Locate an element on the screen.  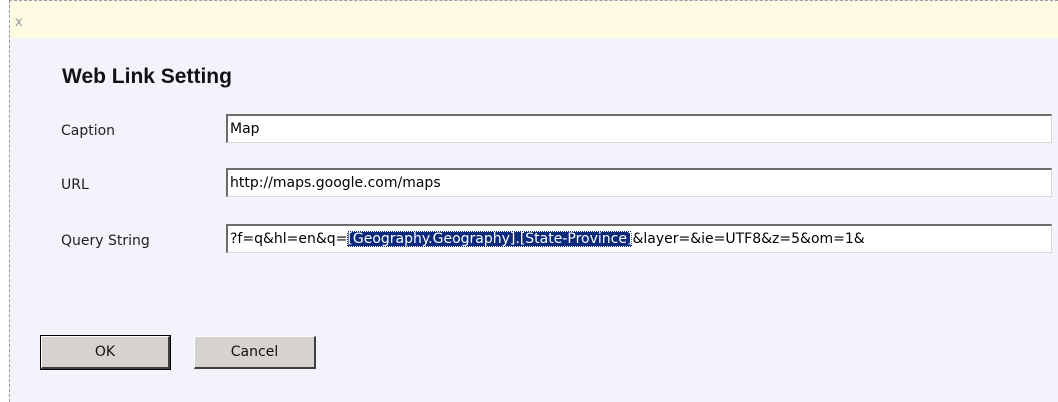
caption-label: Caption is located at coordinates (88, 131).